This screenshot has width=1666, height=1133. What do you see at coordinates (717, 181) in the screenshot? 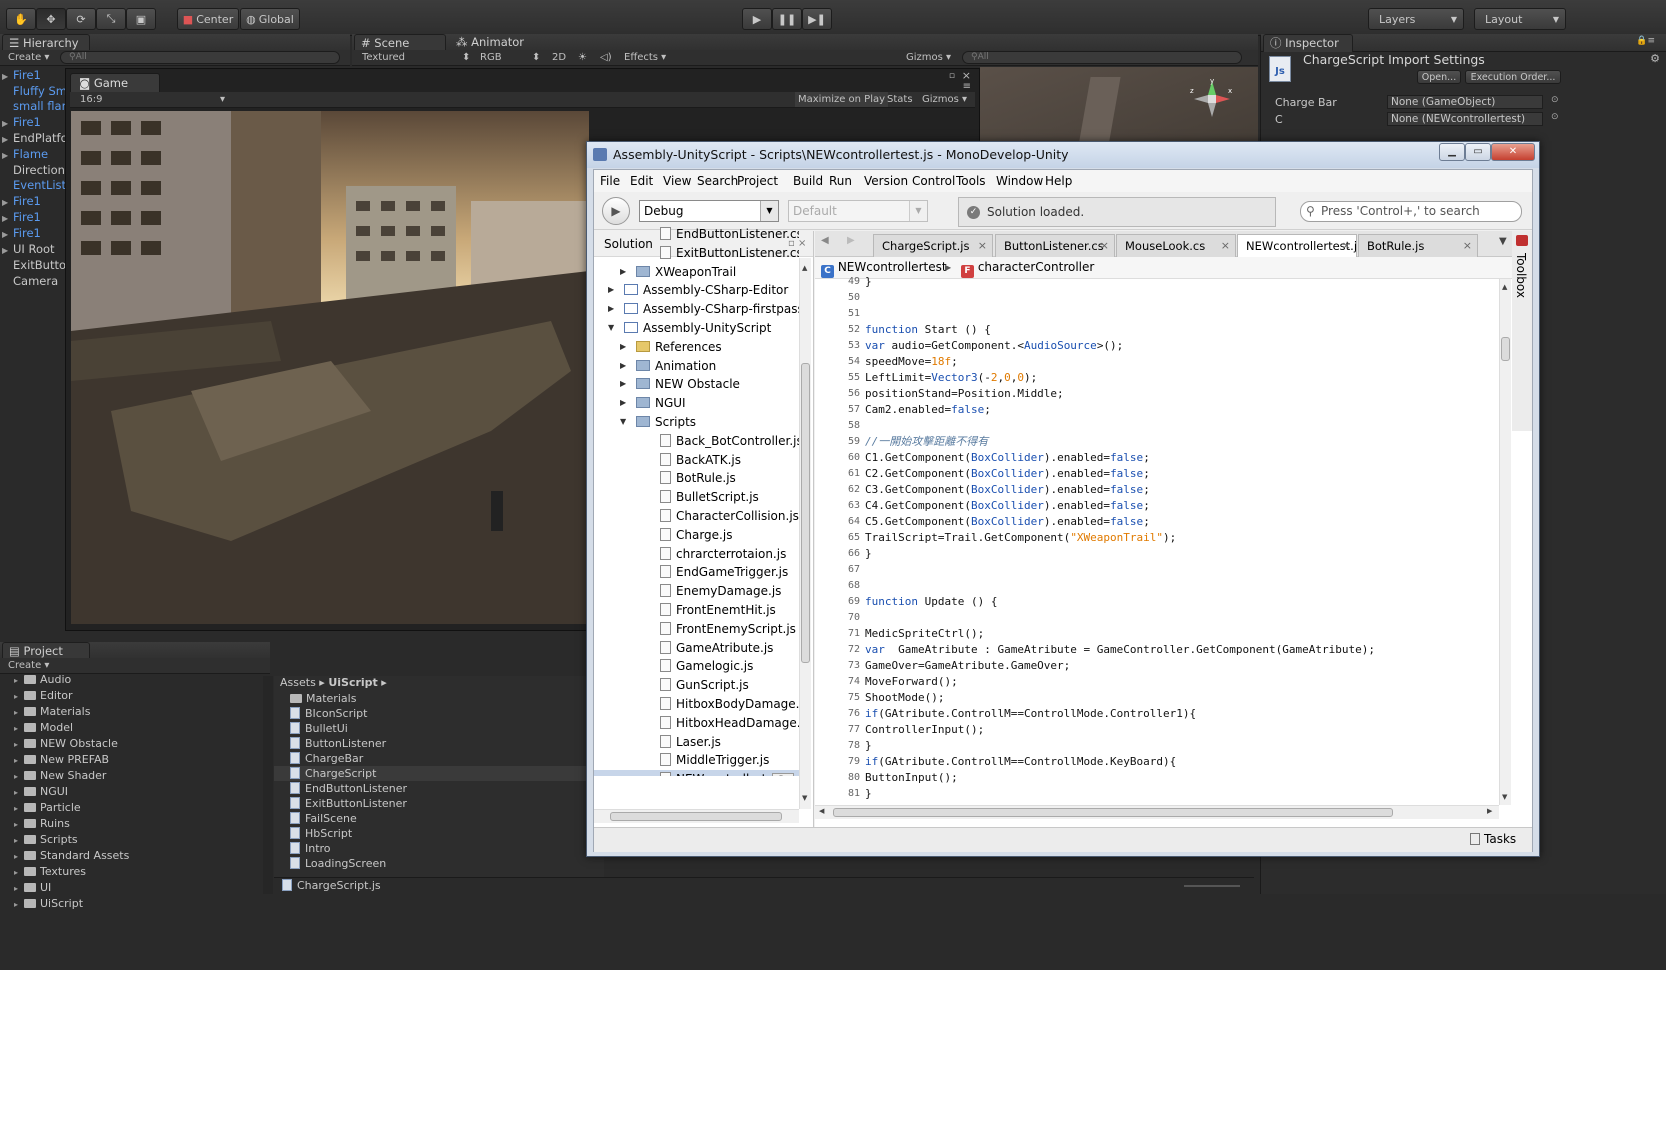
I see `menu-item: Search` at bounding box center [717, 181].